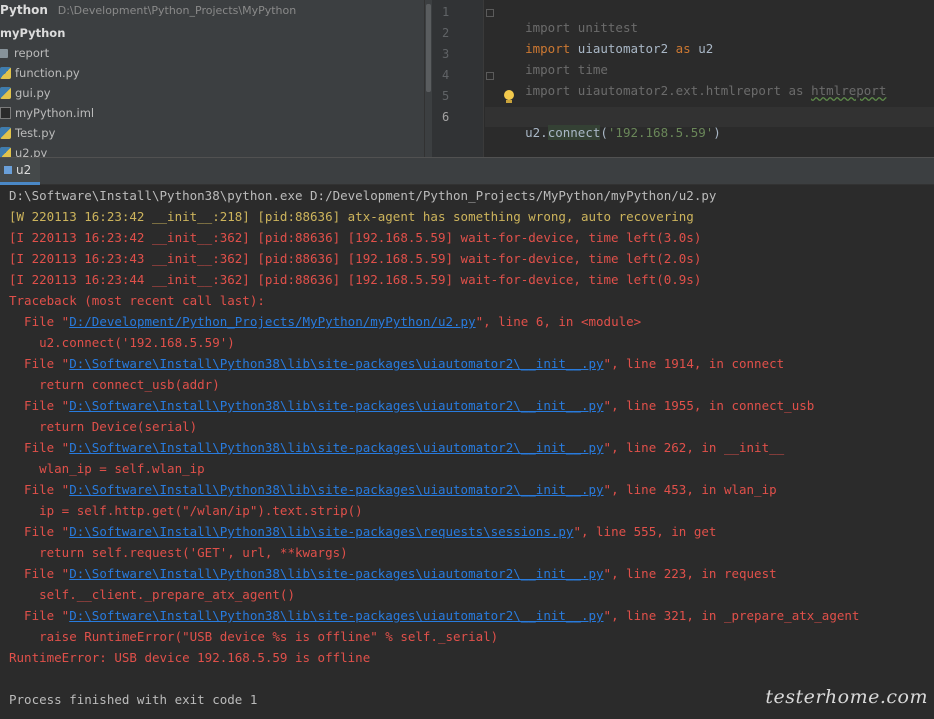  What do you see at coordinates (702, 48) in the screenshot?
I see `code-text: u2` at bounding box center [702, 48].